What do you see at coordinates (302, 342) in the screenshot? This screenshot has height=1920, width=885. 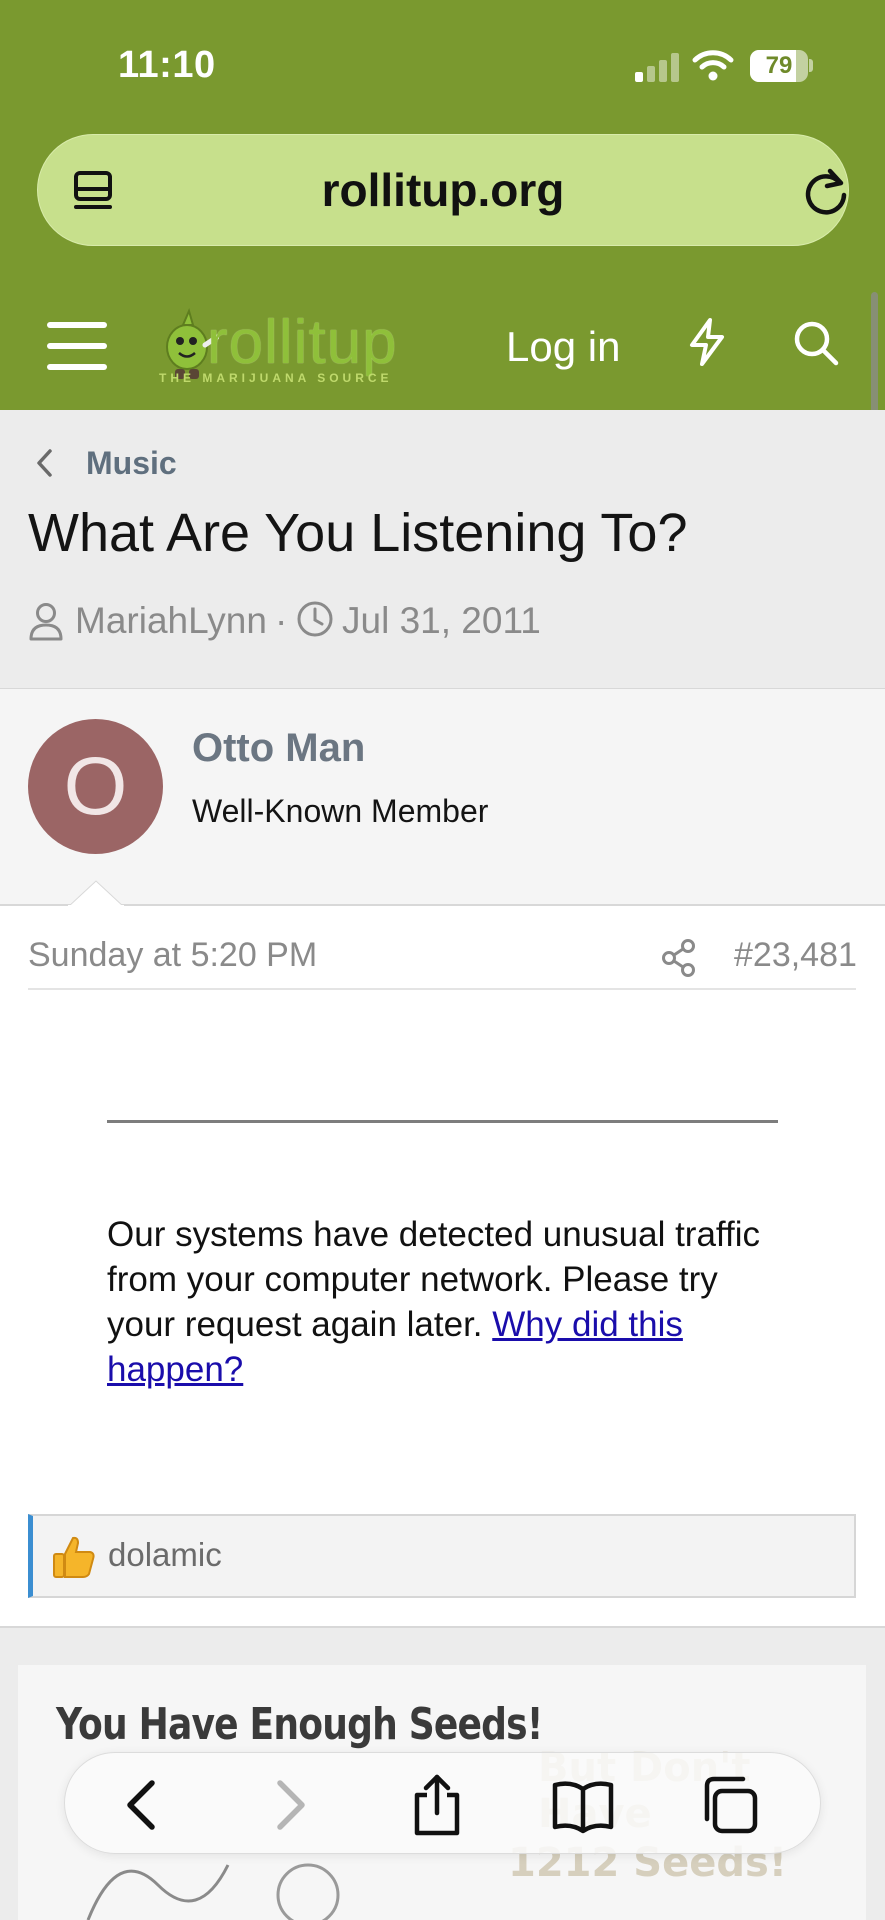 I see `logo-text: rollitup` at bounding box center [302, 342].